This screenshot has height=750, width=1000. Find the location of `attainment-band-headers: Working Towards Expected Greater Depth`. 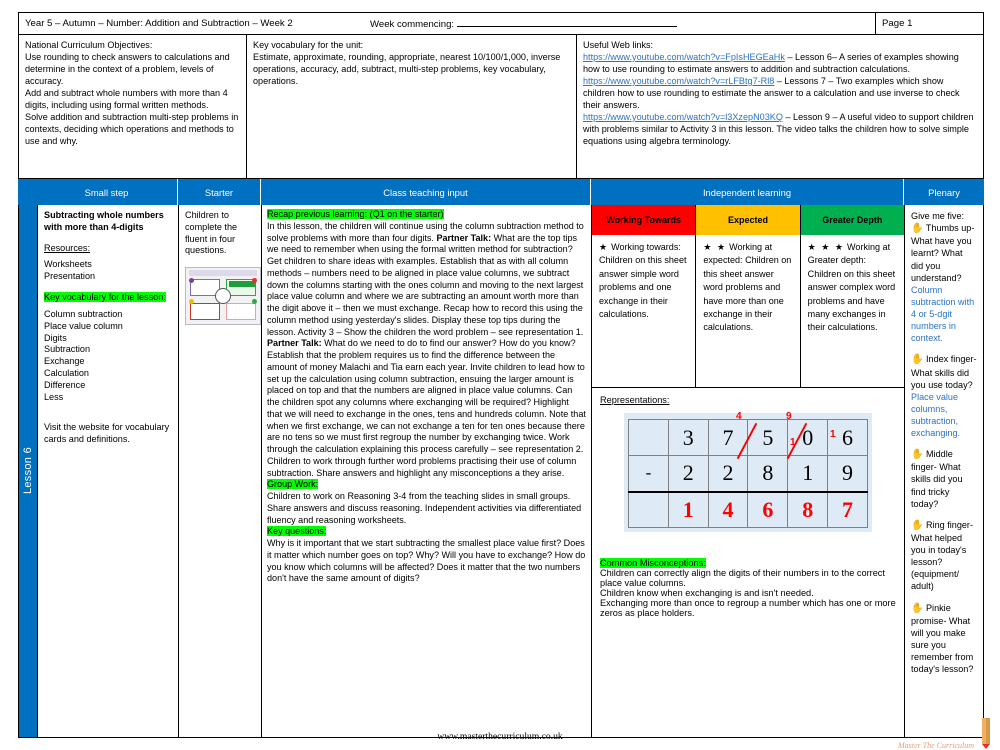

attainment-band-headers: Working Towards Expected Greater Depth is located at coordinates (748, 220).